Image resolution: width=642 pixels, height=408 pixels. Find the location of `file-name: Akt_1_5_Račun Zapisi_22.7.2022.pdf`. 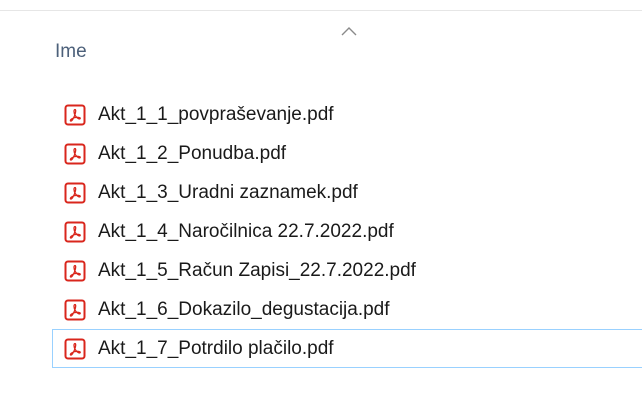

file-name: Akt_1_5_Račun Zapisi_22.7.2022.pdf is located at coordinates (257, 270).